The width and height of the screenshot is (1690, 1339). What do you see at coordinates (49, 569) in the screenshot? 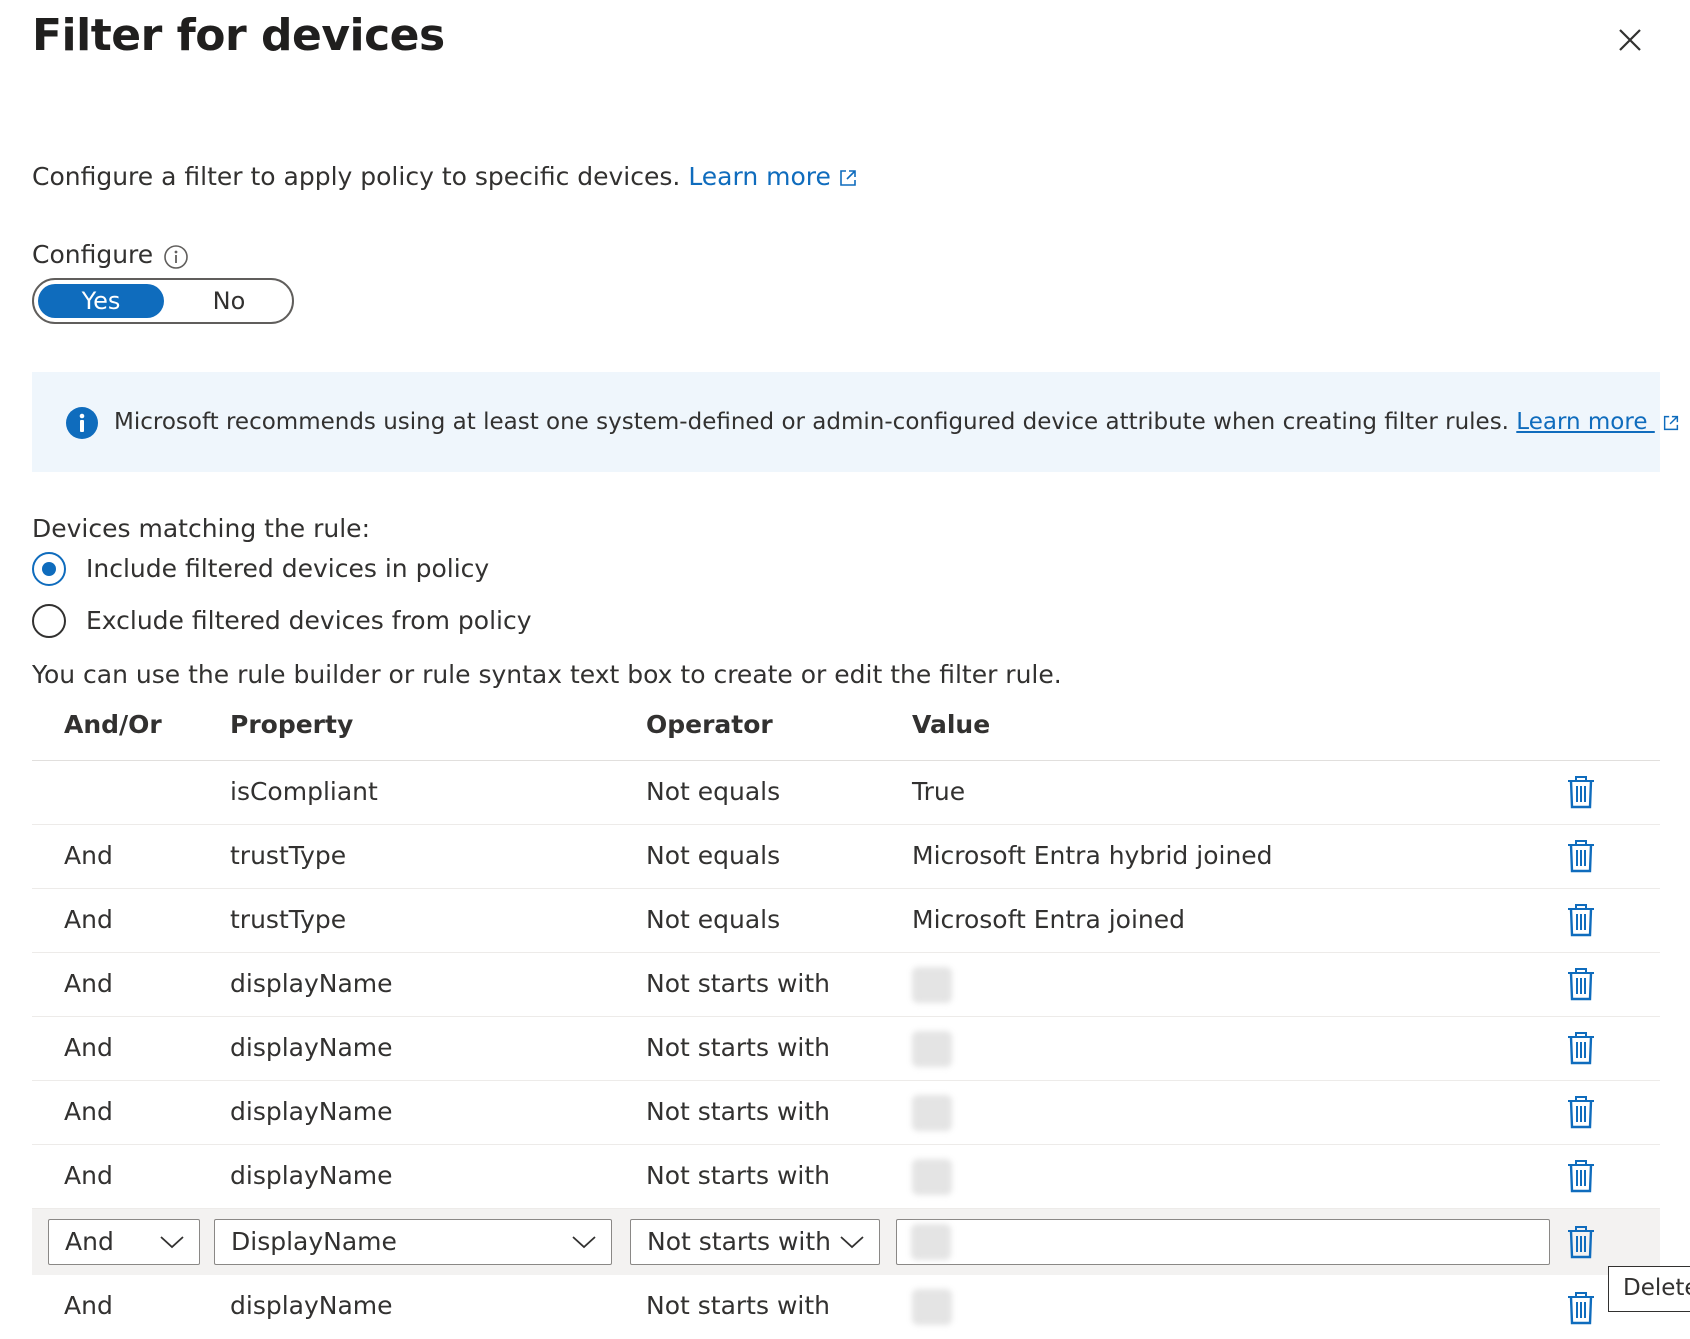
I see `radio-include-circle` at bounding box center [49, 569].